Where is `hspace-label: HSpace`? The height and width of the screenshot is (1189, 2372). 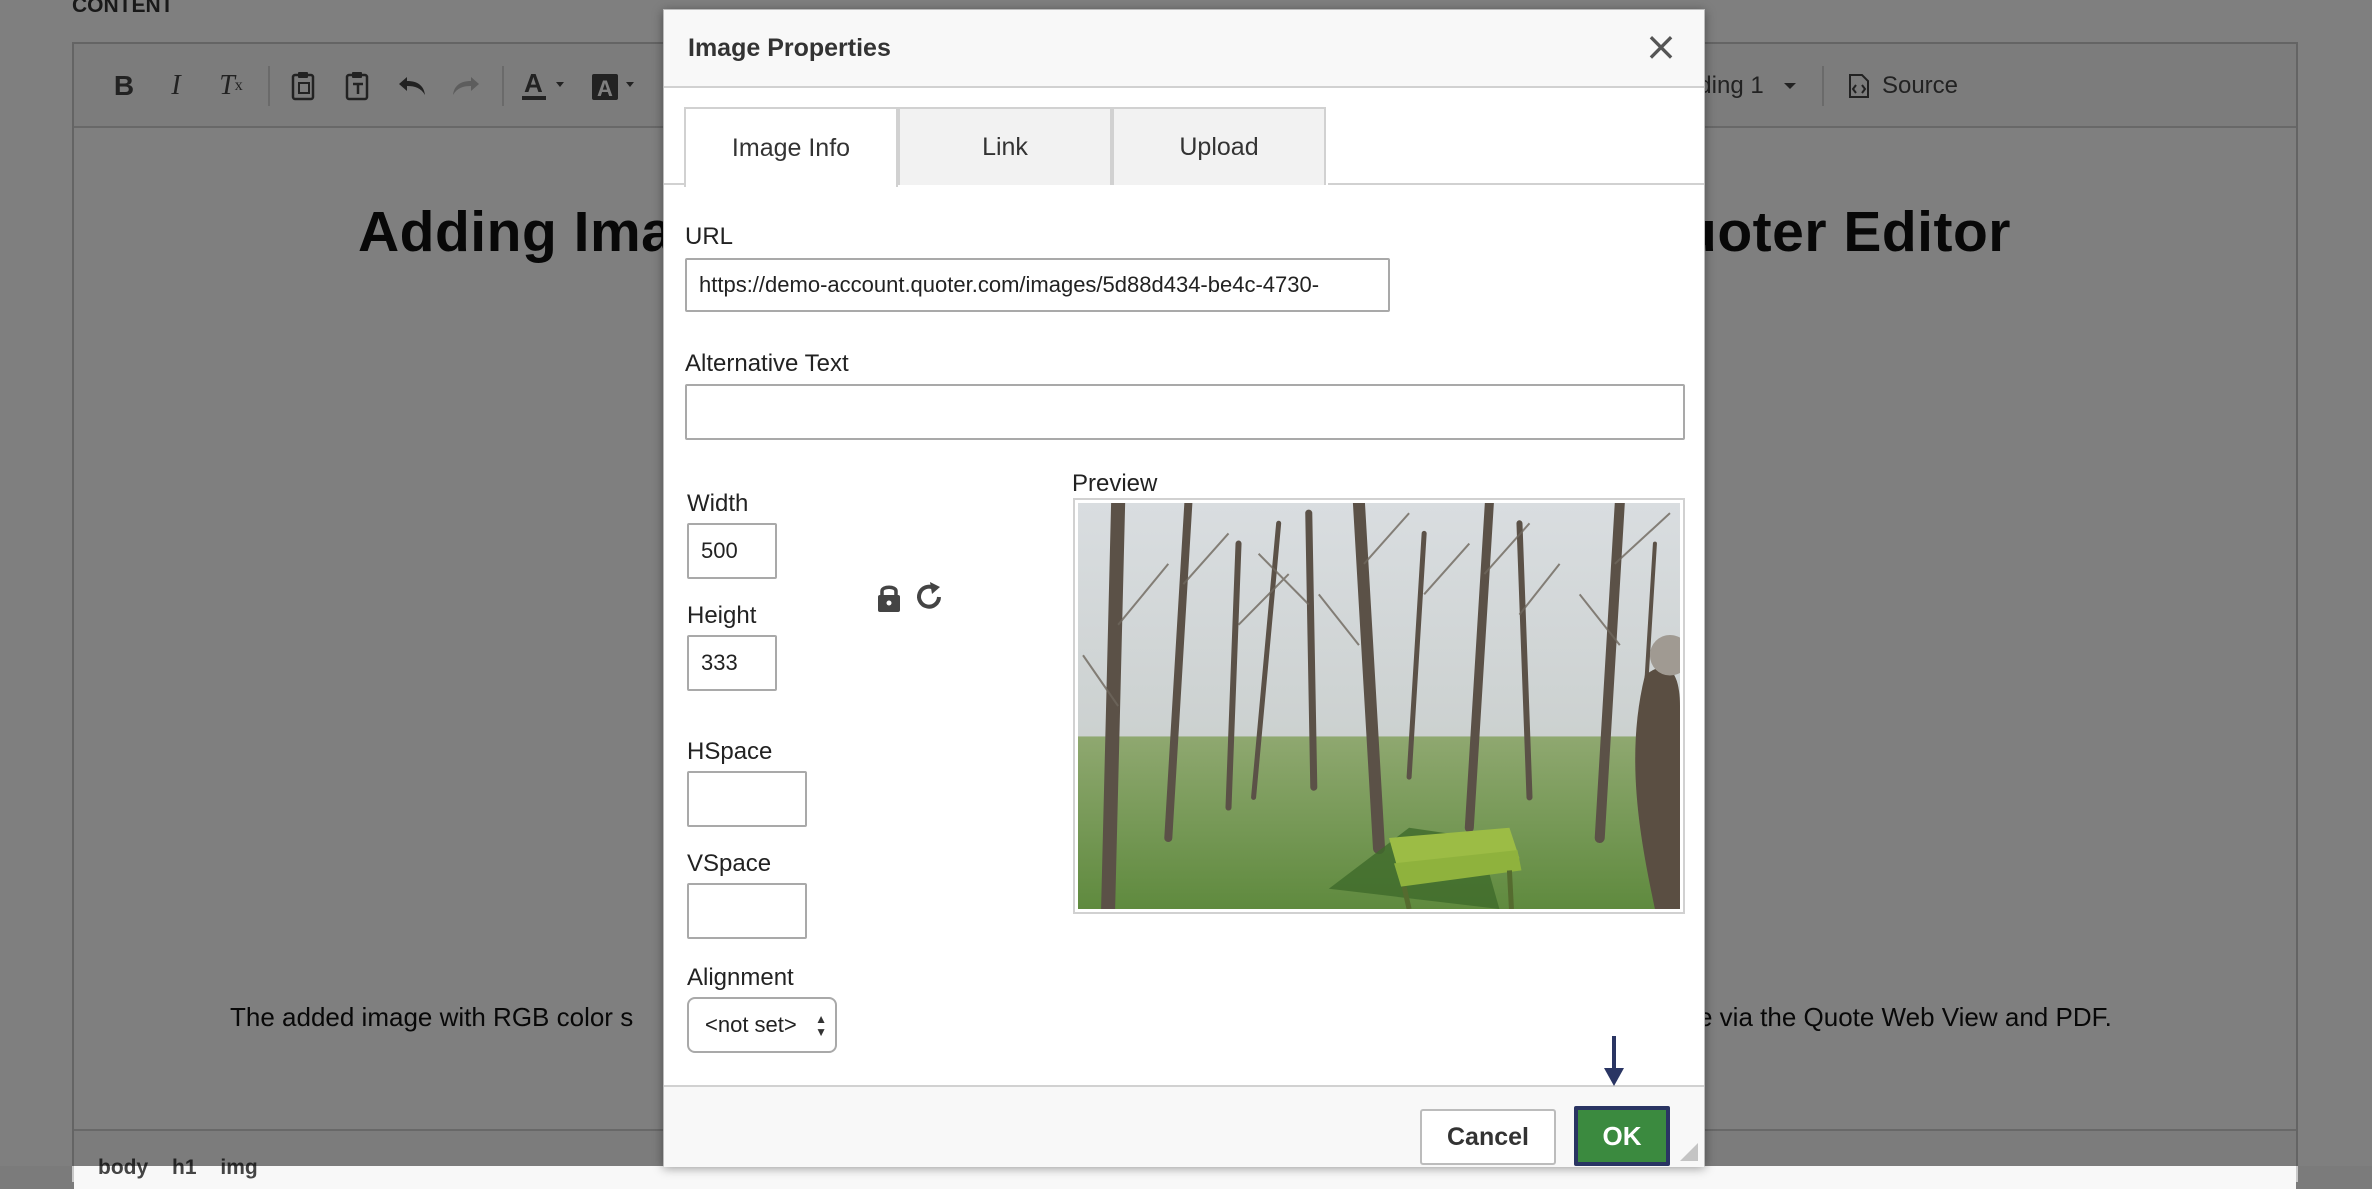 hspace-label: HSpace is located at coordinates (730, 751).